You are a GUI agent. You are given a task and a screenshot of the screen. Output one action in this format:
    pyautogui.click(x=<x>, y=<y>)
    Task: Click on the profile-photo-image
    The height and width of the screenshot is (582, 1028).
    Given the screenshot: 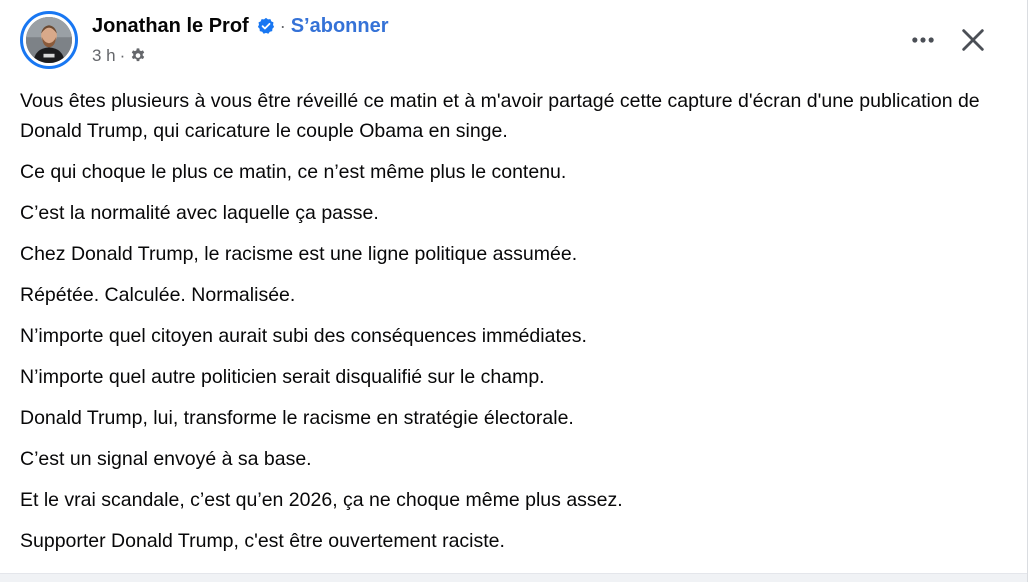 What is the action you would take?
    pyautogui.click(x=49, y=40)
    